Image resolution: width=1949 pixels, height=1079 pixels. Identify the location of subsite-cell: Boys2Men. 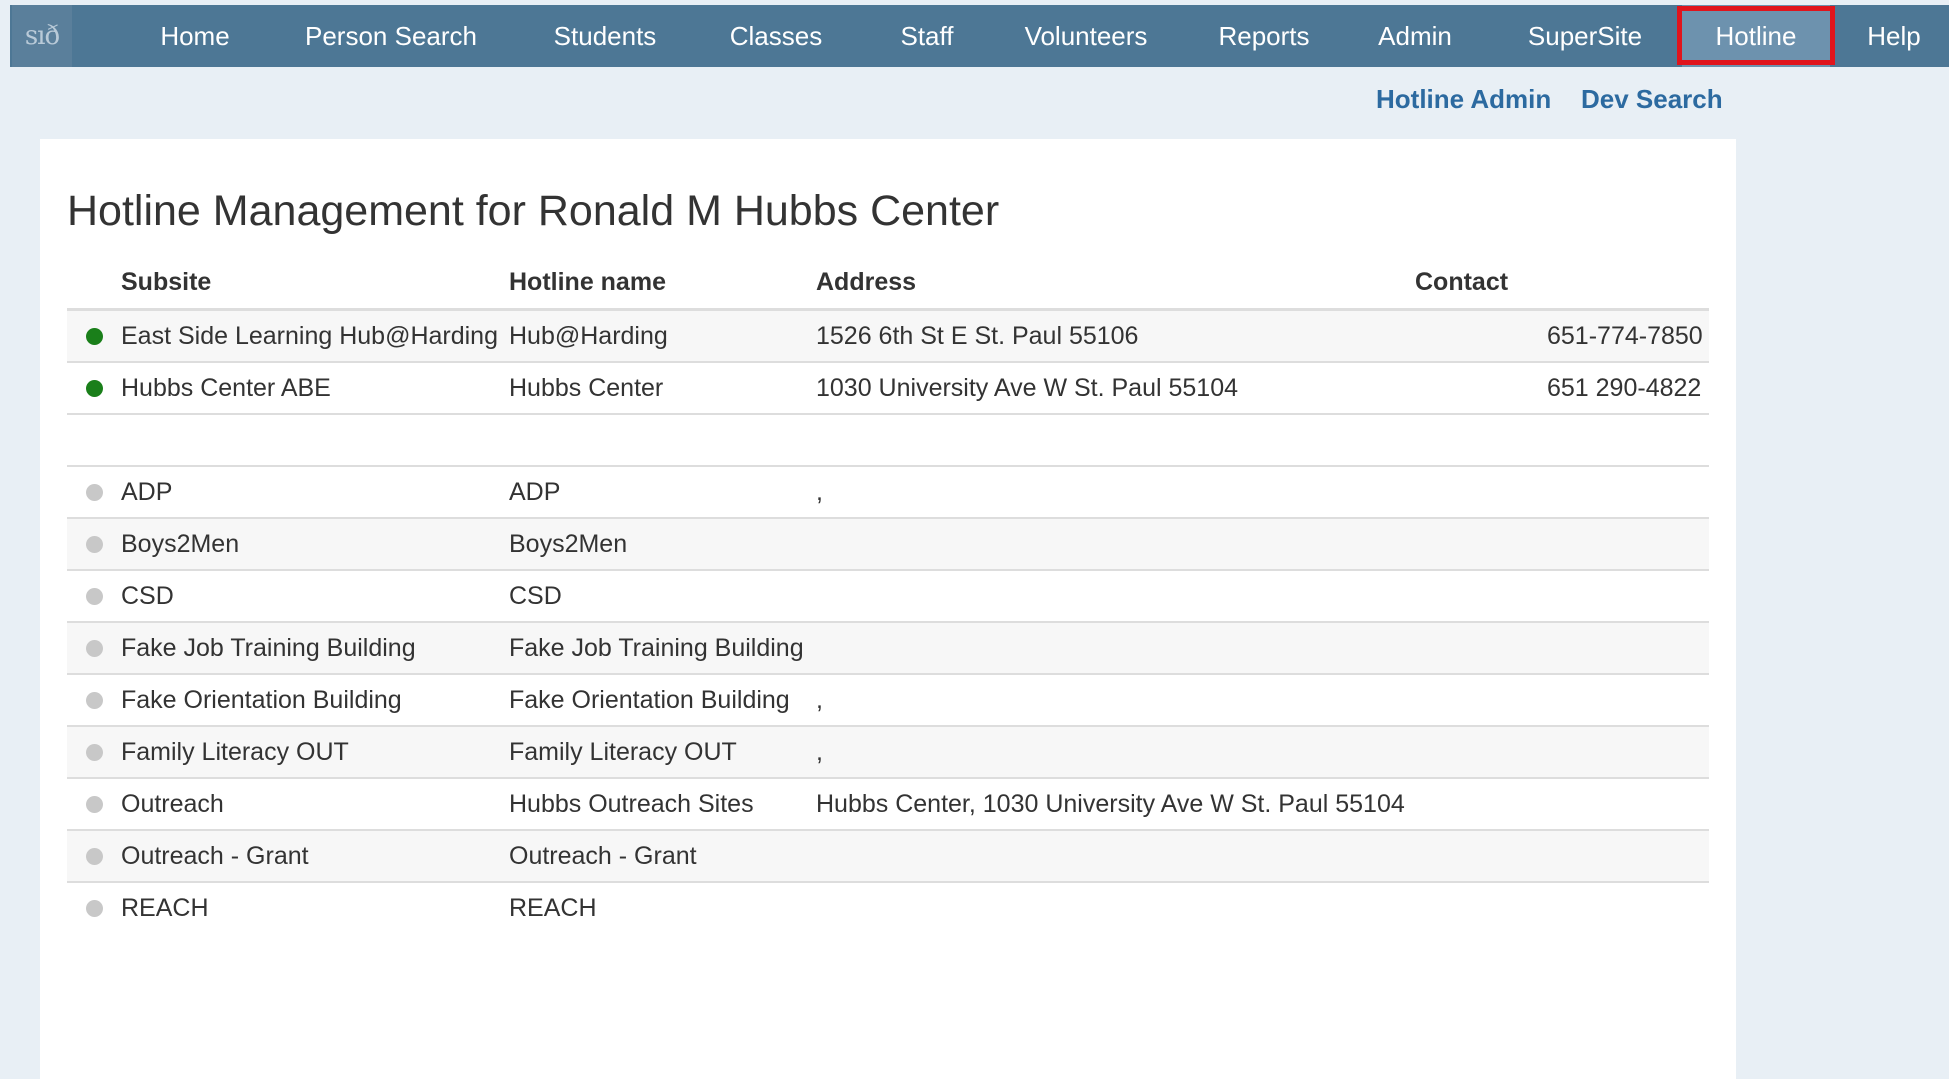
(315, 543).